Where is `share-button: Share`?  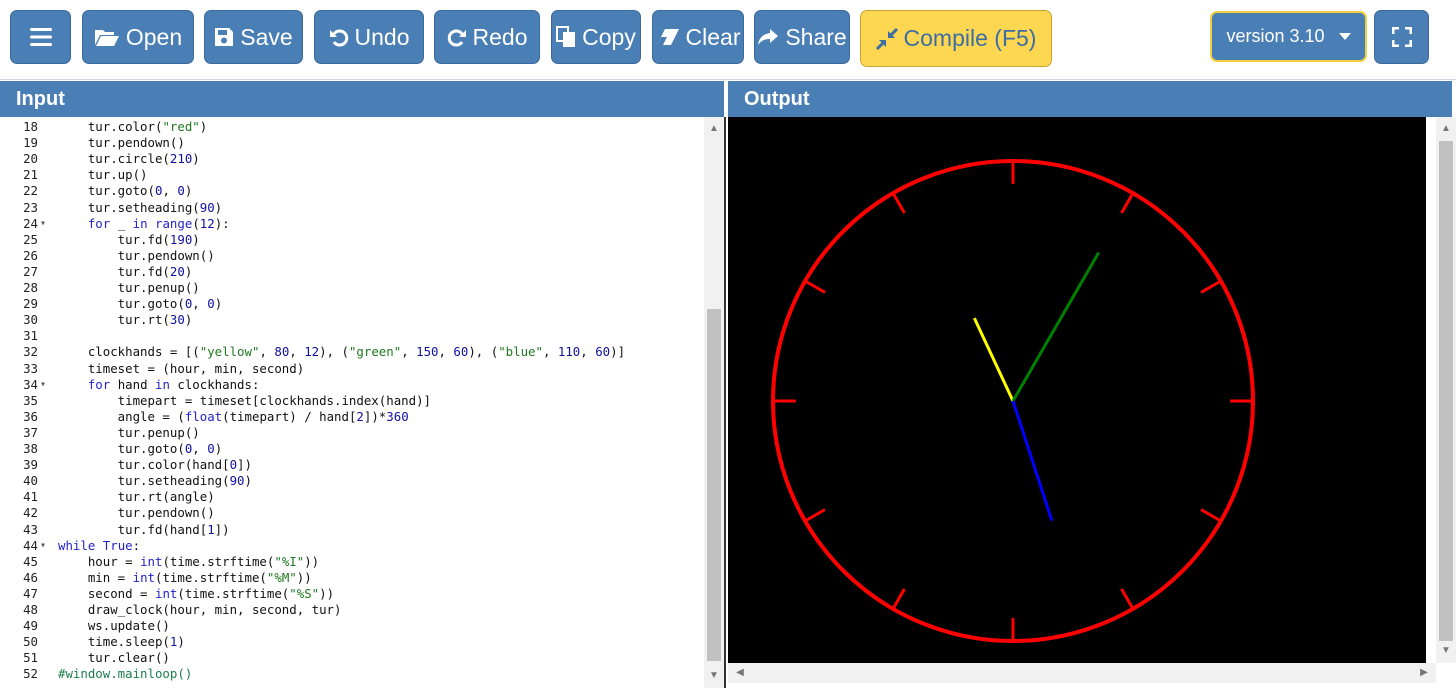
share-button: Share is located at coordinates (802, 37).